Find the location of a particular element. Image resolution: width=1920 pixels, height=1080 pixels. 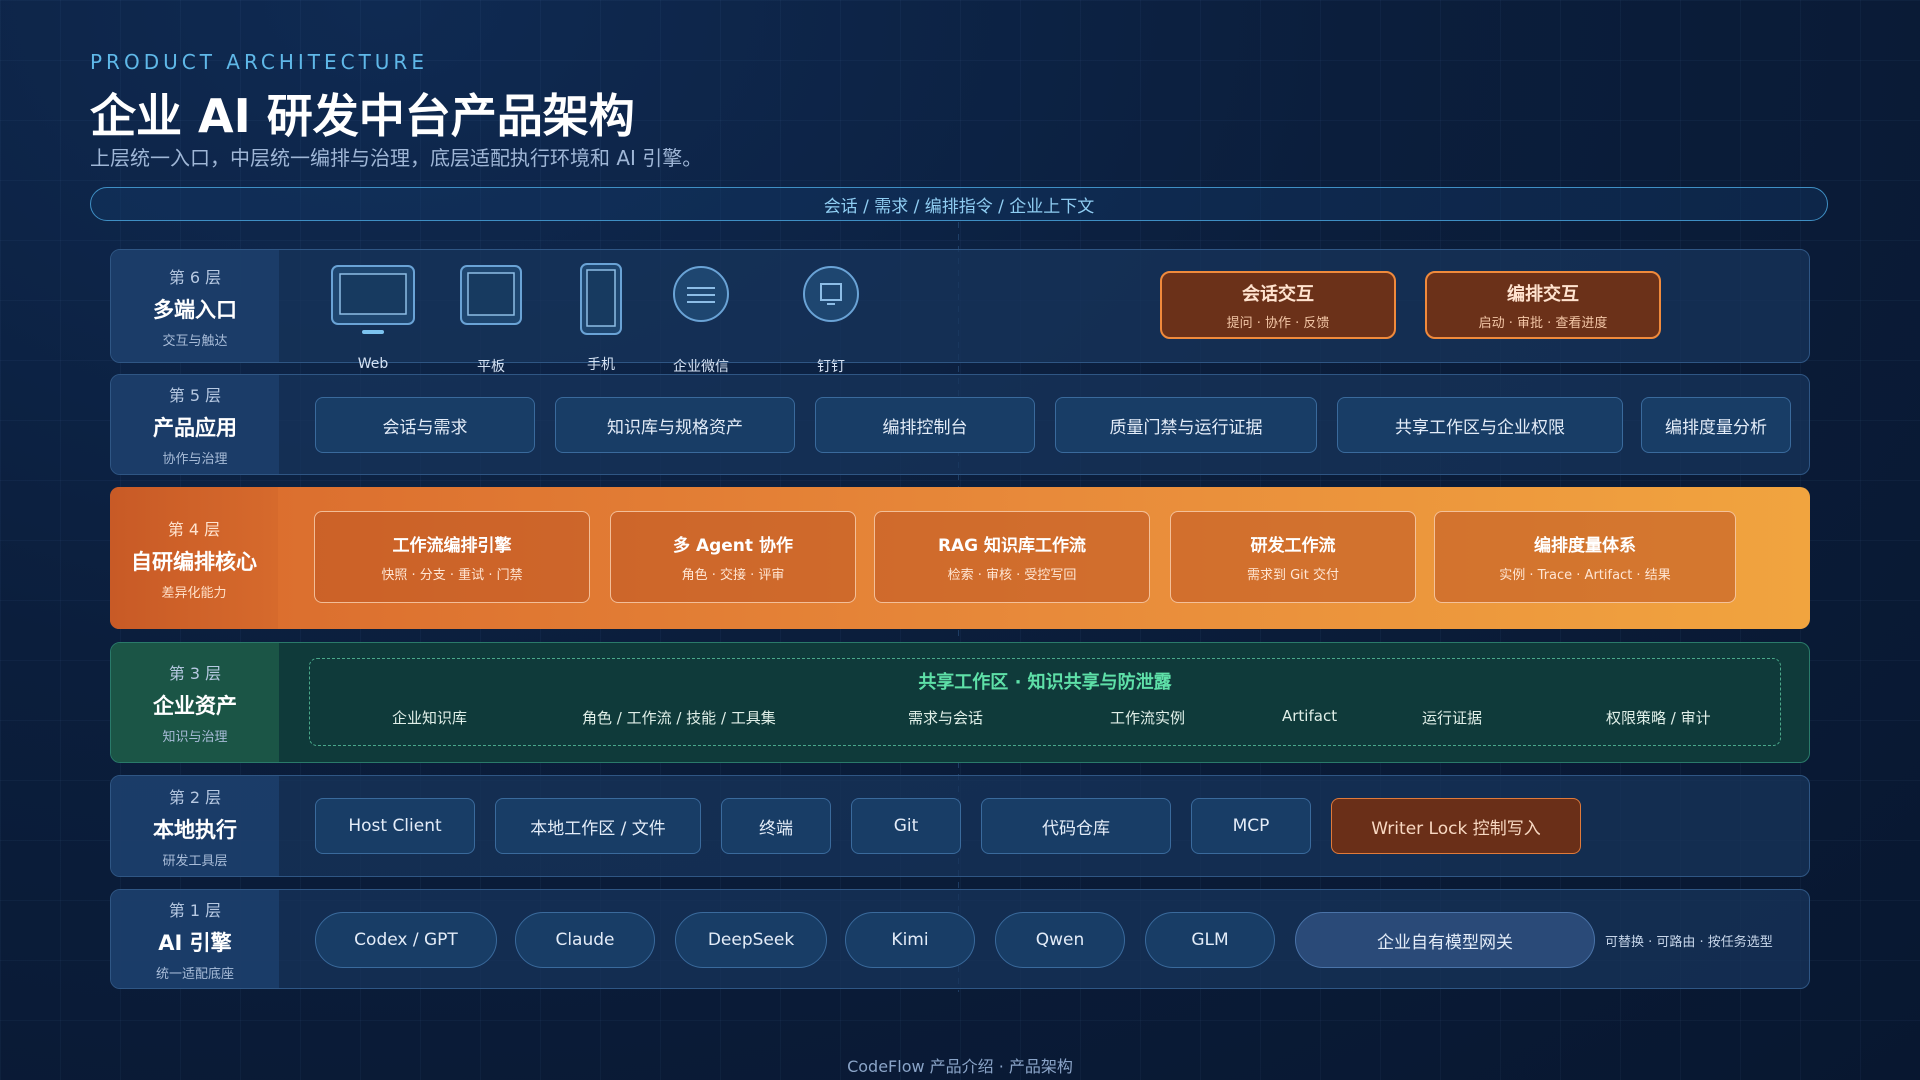

layer-number: 第 4 层 is located at coordinates (194, 529).